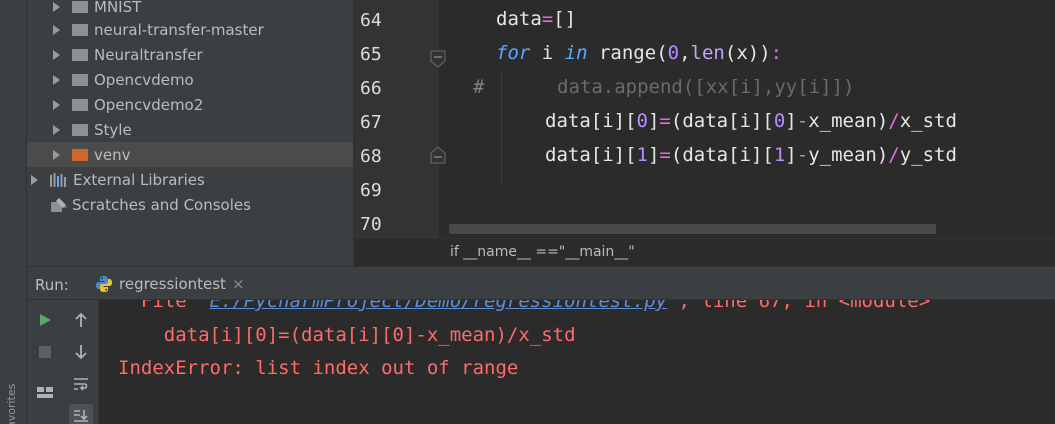 The width and height of the screenshot is (1055, 424). I want to click on play-icon, so click(45, 320).